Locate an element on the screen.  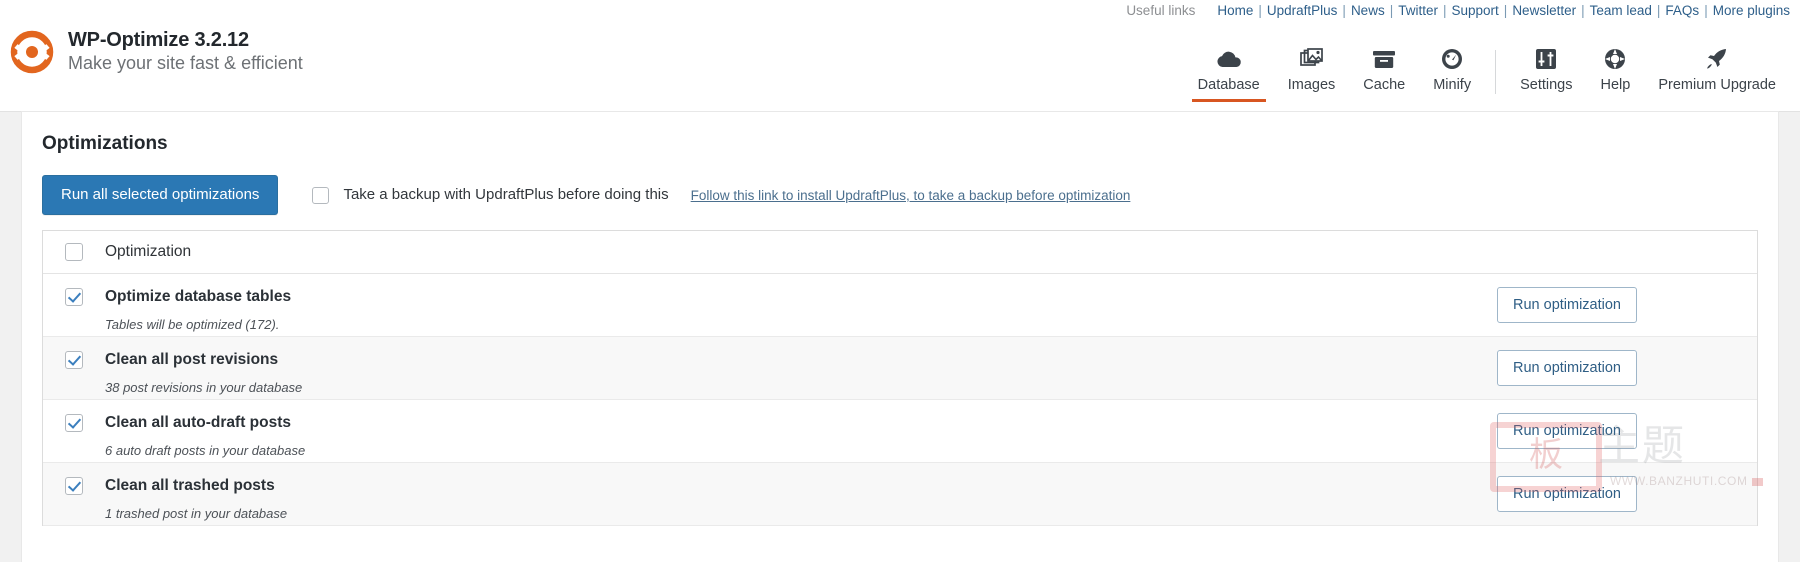
select-all-checkbox is located at coordinates (74, 252).